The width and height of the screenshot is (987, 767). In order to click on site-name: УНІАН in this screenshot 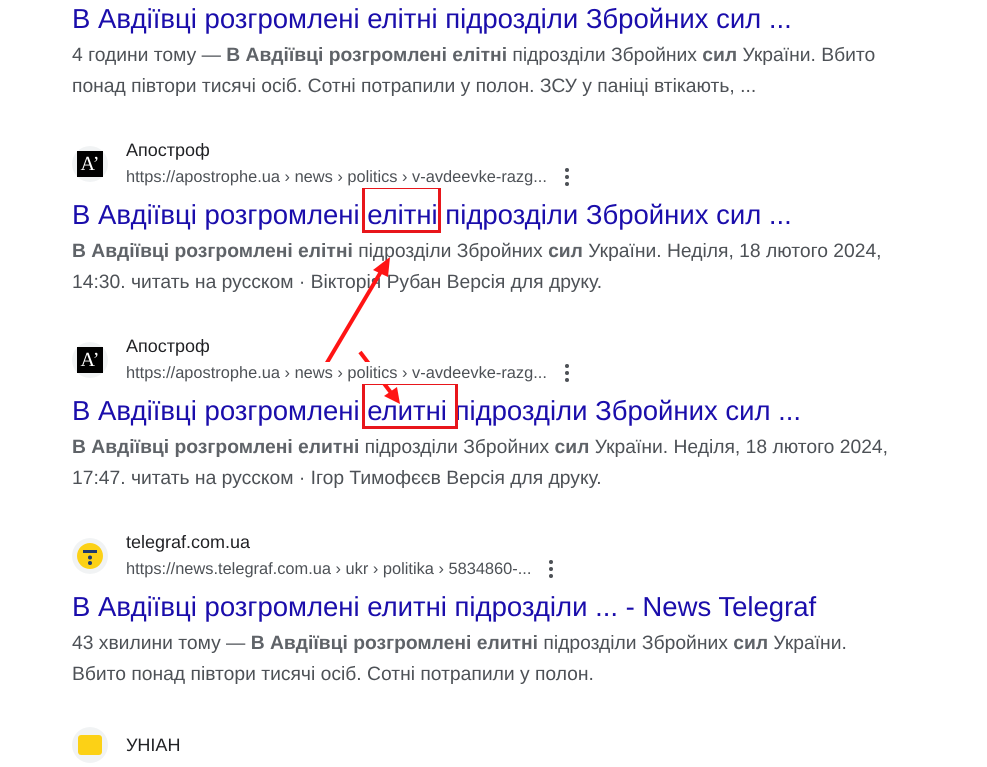, I will do `click(153, 745)`.